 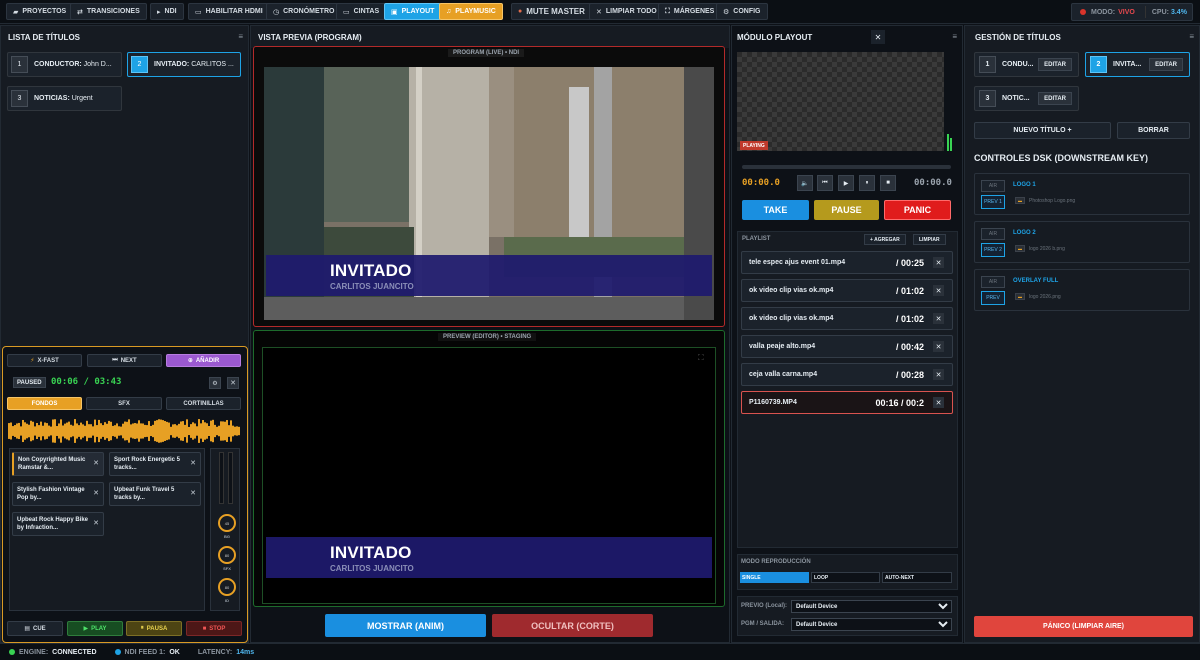 What do you see at coordinates (64, 98) in the screenshot?
I see `title-item-3: 3 NOTICIAS: Urgent` at bounding box center [64, 98].